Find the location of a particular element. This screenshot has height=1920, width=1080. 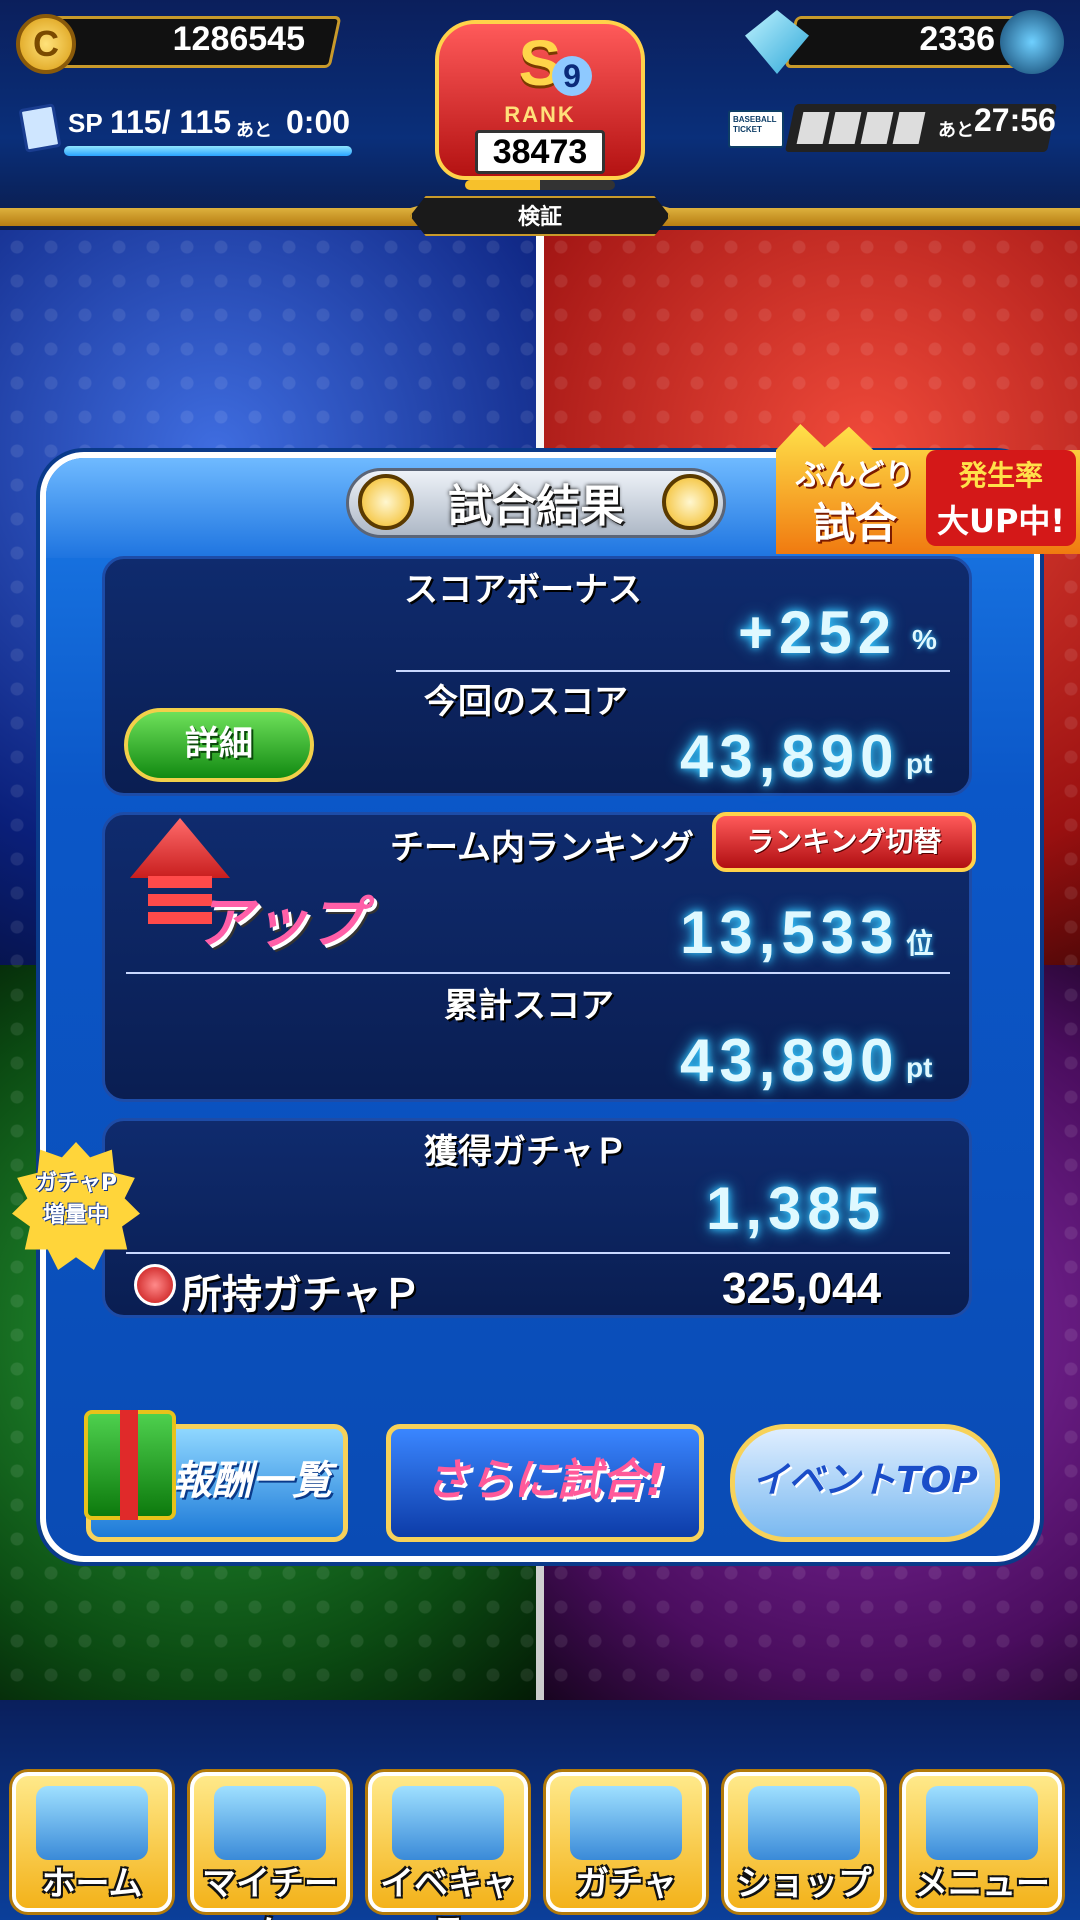

event-chara-icon is located at coordinates (448, 1823).